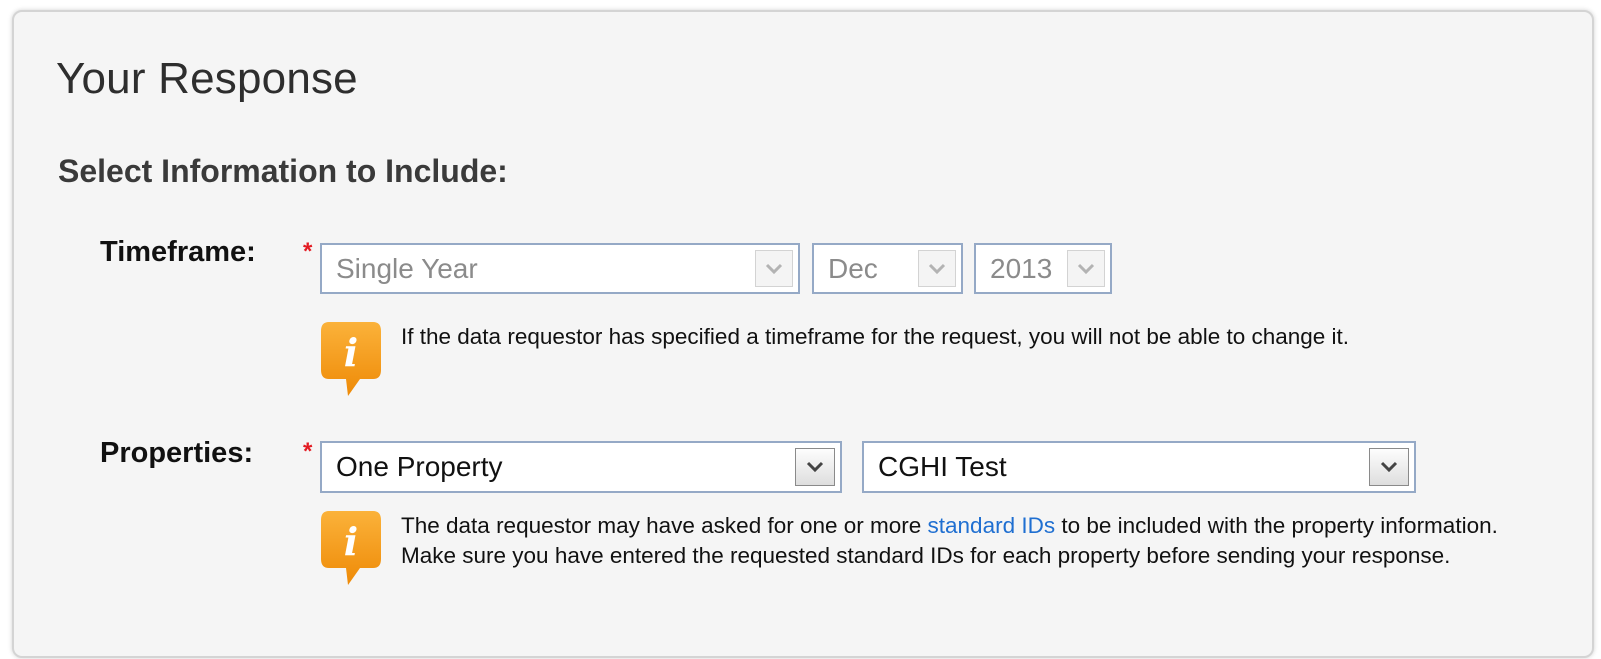 Image resolution: width=1601 pixels, height=659 pixels. I want to click on section-subtitle: Select Information to Include:, so click(283, 171).